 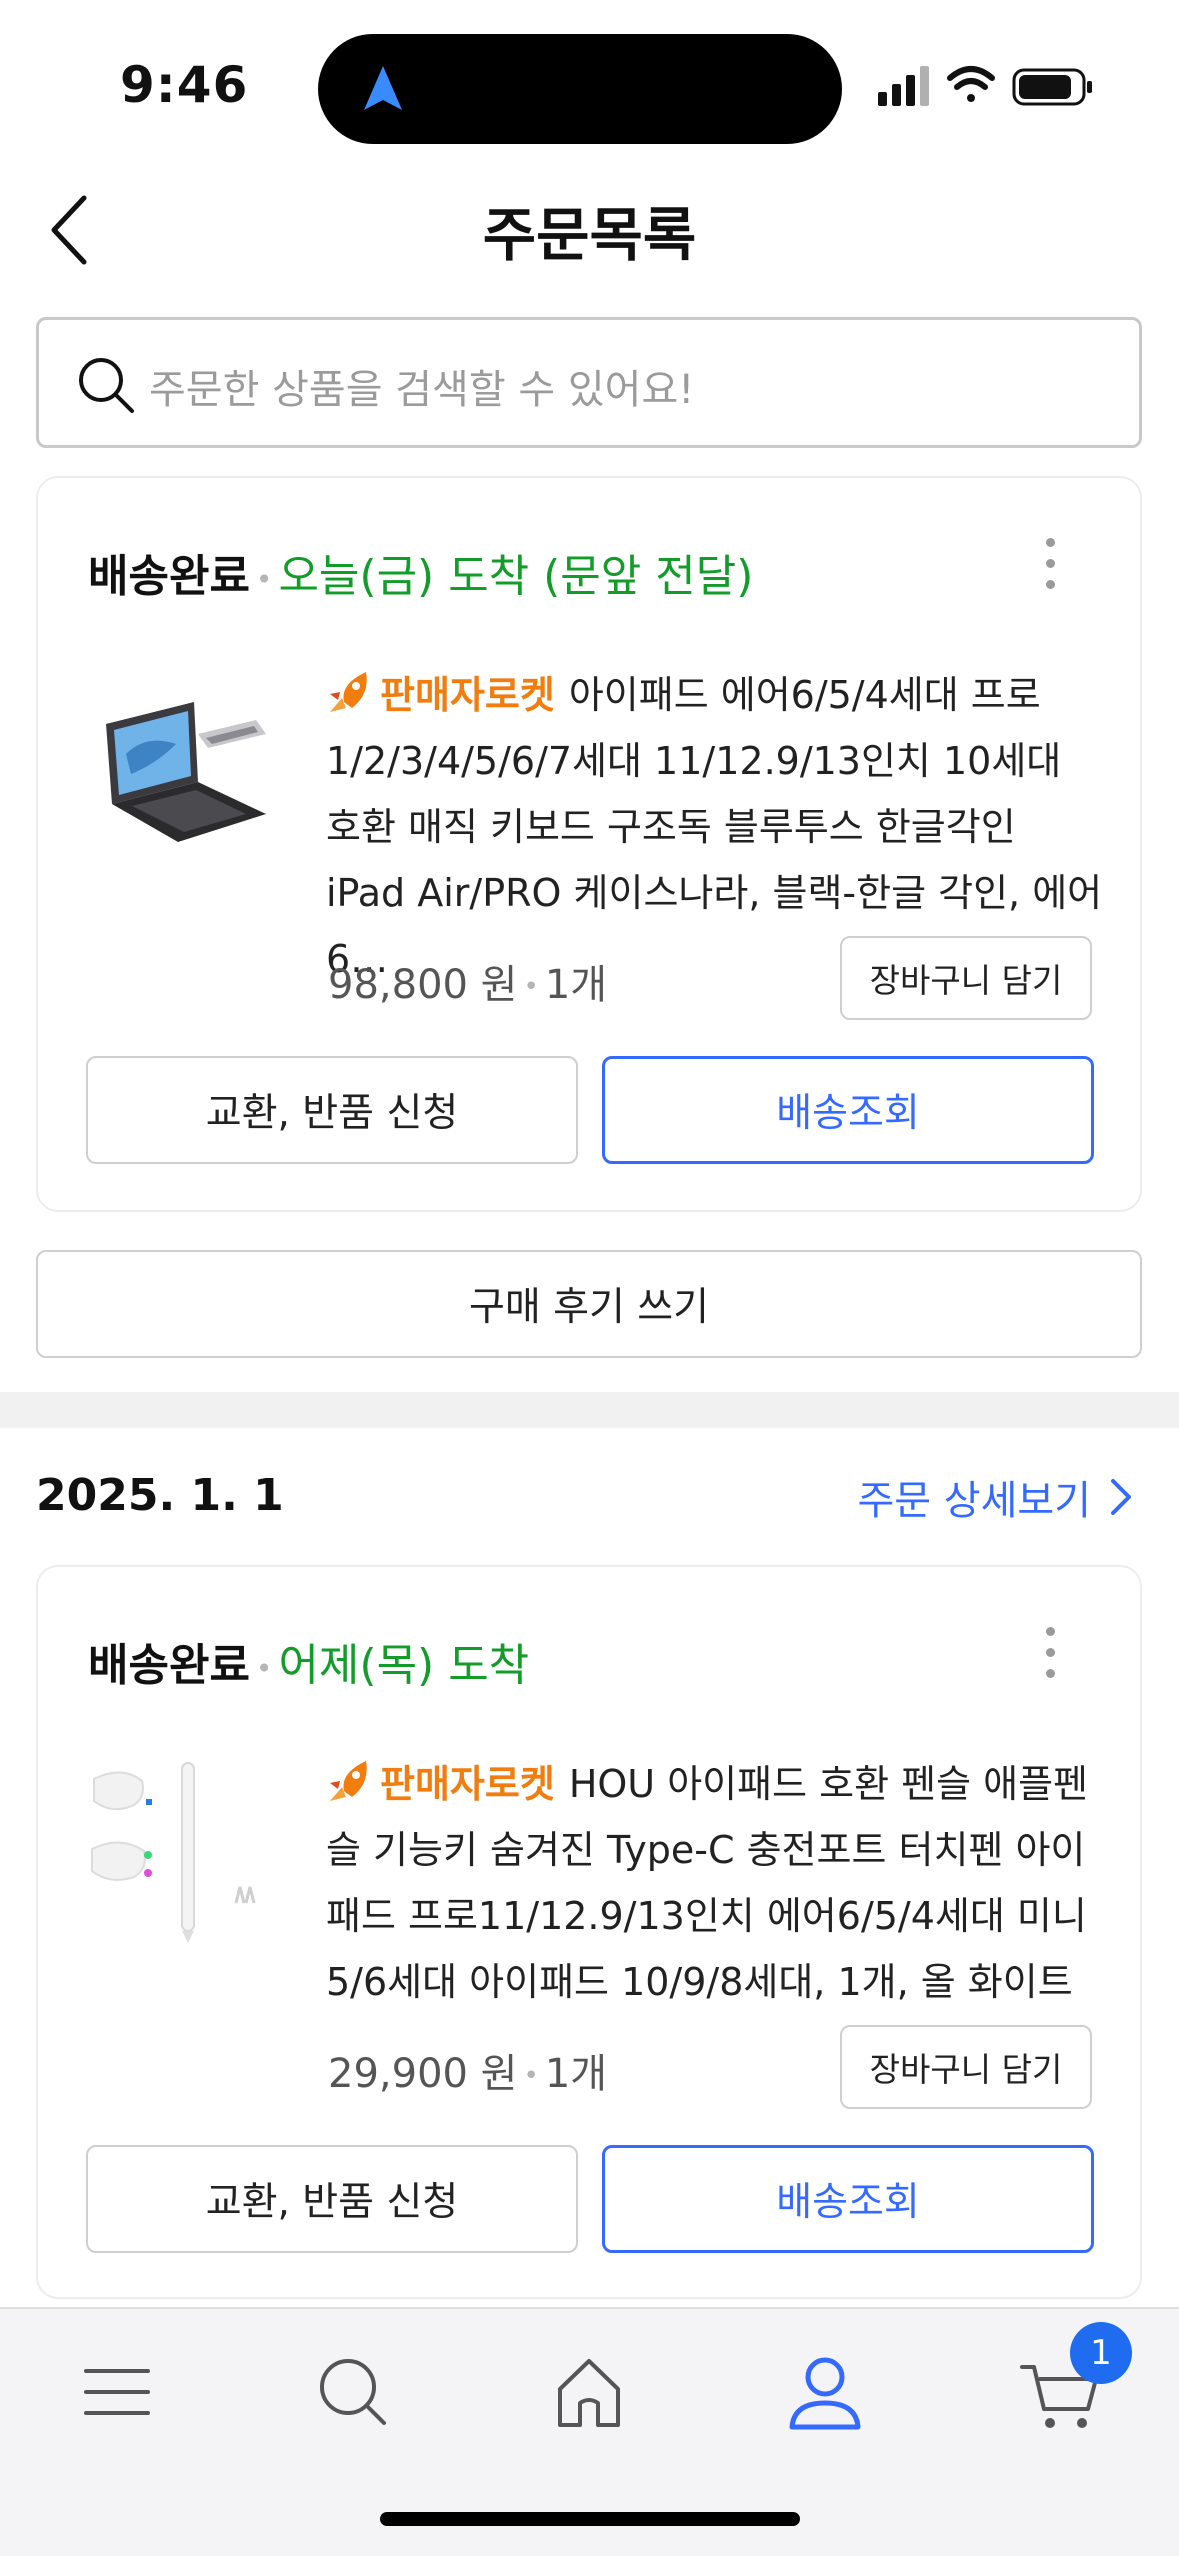 I want to click on delivery-arrival-text: 어제(목) 도착, so click(x=404, y=1665).